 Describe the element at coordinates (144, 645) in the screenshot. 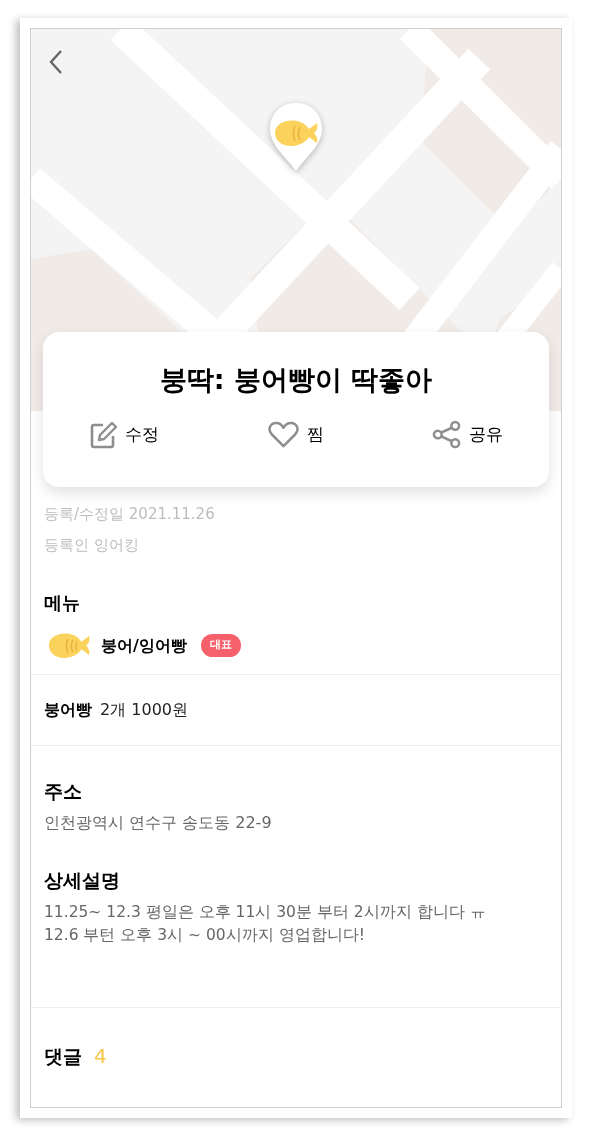

I see `menu-item-name: 붕어/잉어빵` at that location.